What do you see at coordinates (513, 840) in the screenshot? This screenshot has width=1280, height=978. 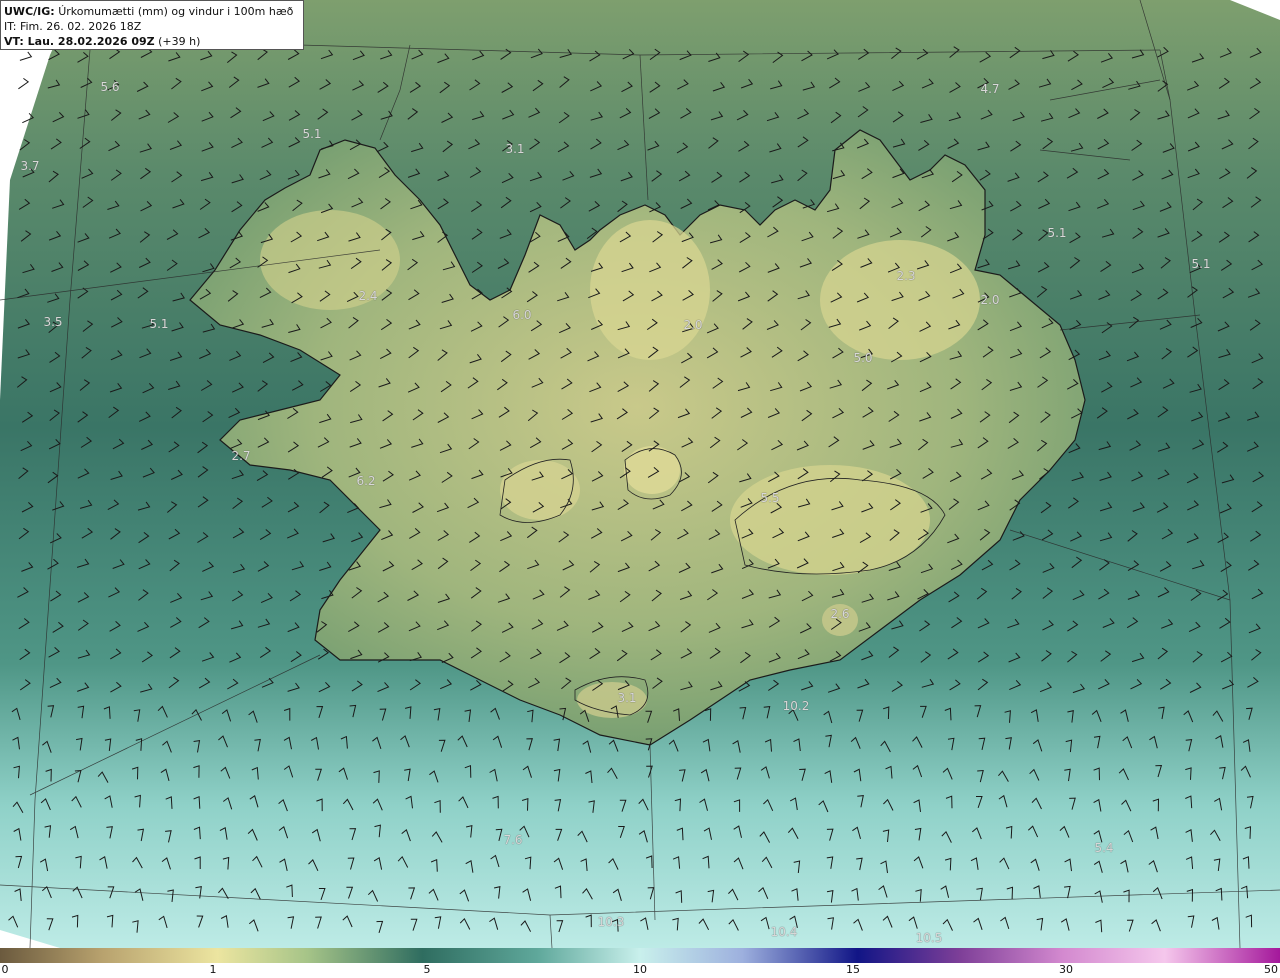 I see `value-label: 7.6` at bounding box center [513, 840].